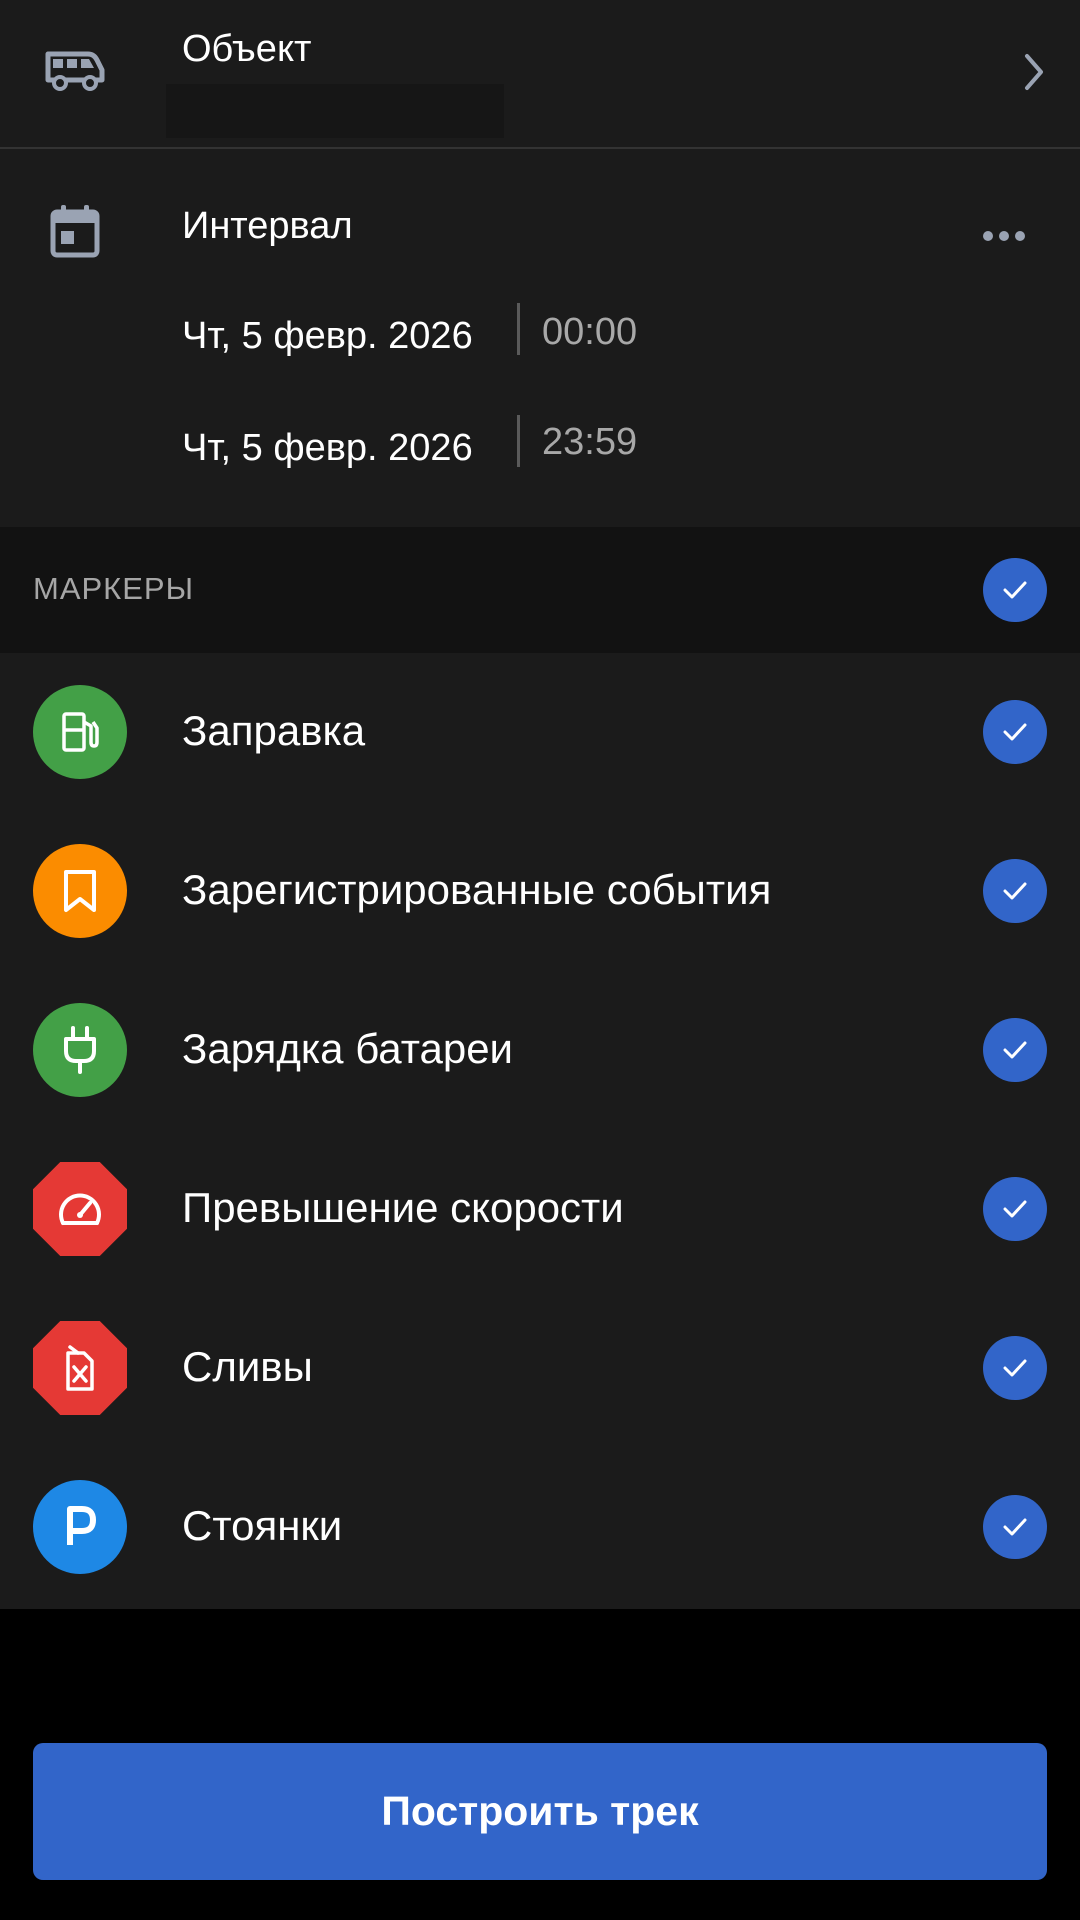  What do you see at coordinates (540, 74) in the screenshot?
I see `object-row: Объект` at bounding box center [540, 74].